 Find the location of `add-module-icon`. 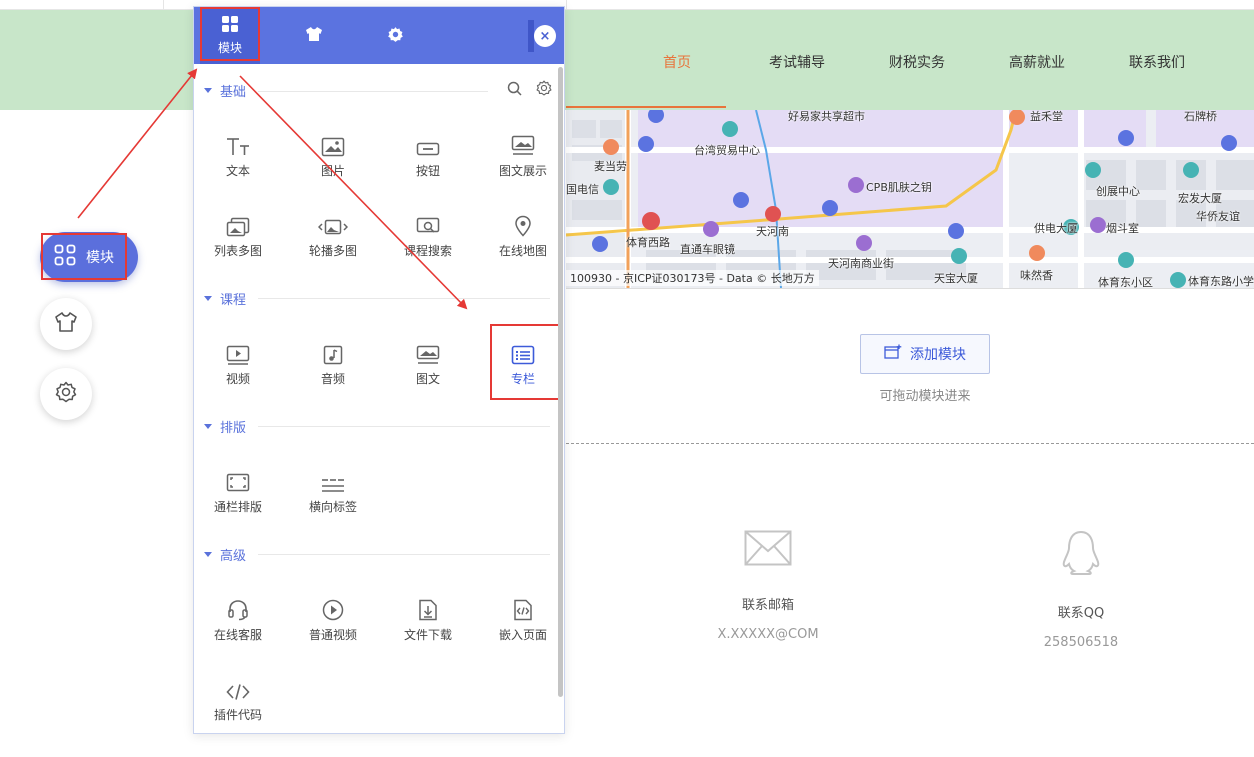

add-module-icon is located at coordinates (893, 354).